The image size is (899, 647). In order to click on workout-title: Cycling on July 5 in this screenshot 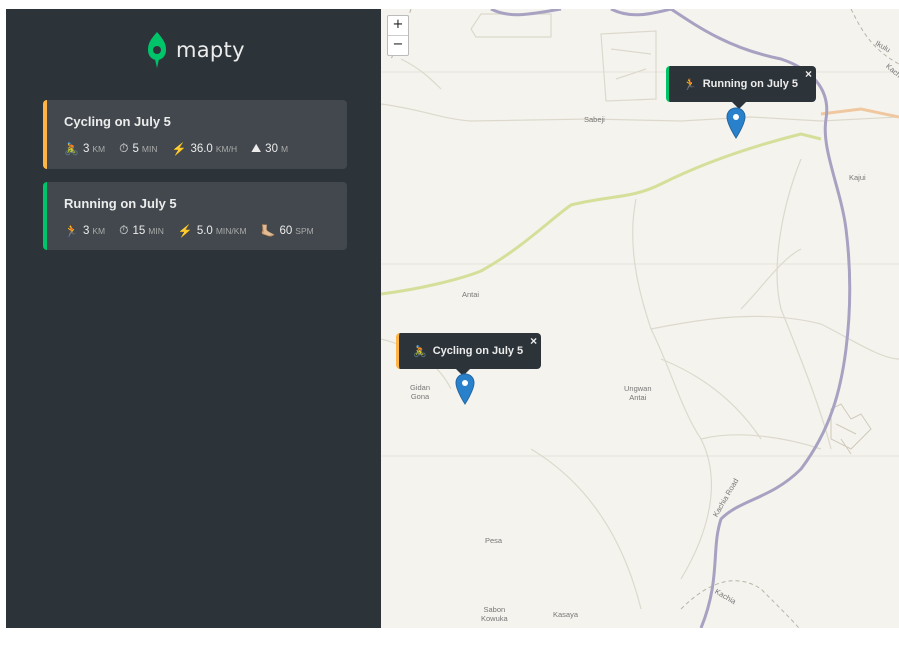, I will do `click(117, 121)`.